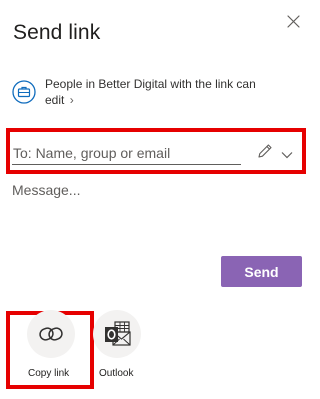 The height and width of the screenshot is (399, 320). Describe the element at coordinates (71, 100) in the screenshot. I see `chevron-right-icon: ›` at that location.